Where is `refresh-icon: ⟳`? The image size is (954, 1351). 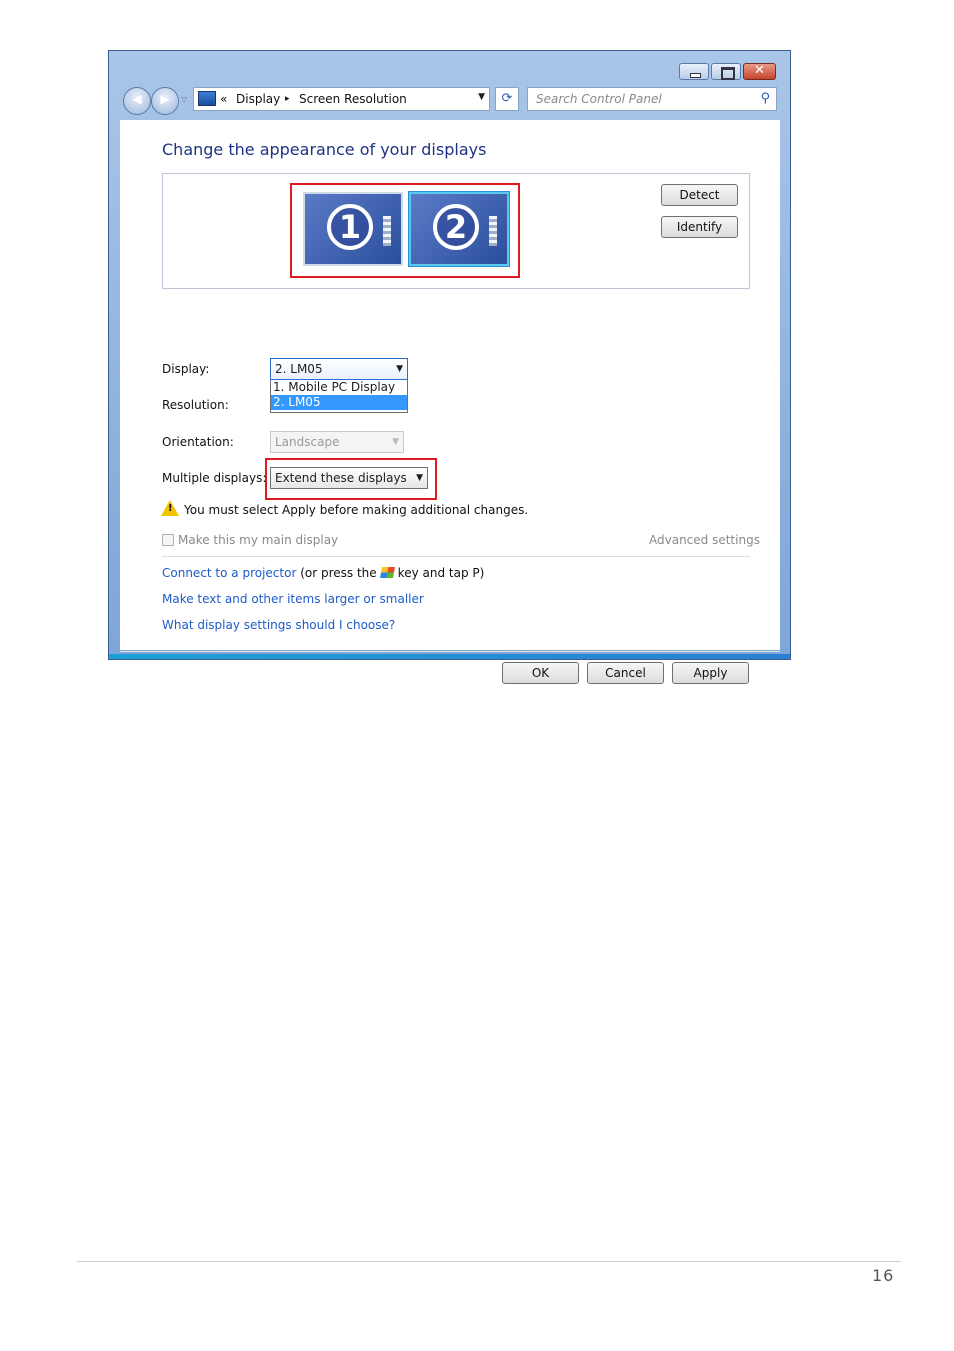
refresh-icon: ⟳ is located at coordinates (507, 98).